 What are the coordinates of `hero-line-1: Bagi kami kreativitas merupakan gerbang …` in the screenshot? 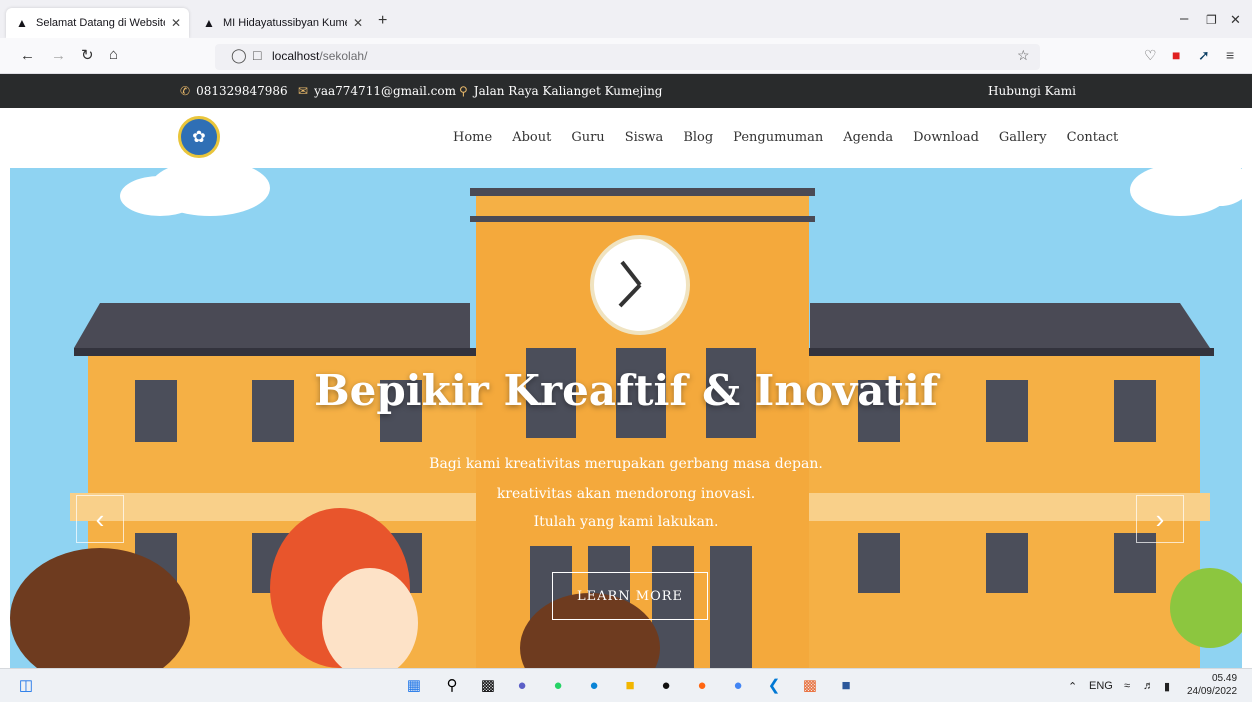 It's located at (626, 464).